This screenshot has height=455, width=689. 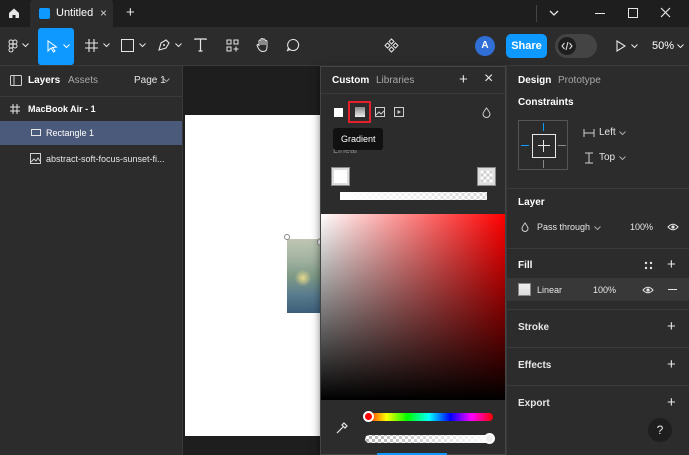 I want to click on fill-type-label: Linear, so click(x=549, y=290).